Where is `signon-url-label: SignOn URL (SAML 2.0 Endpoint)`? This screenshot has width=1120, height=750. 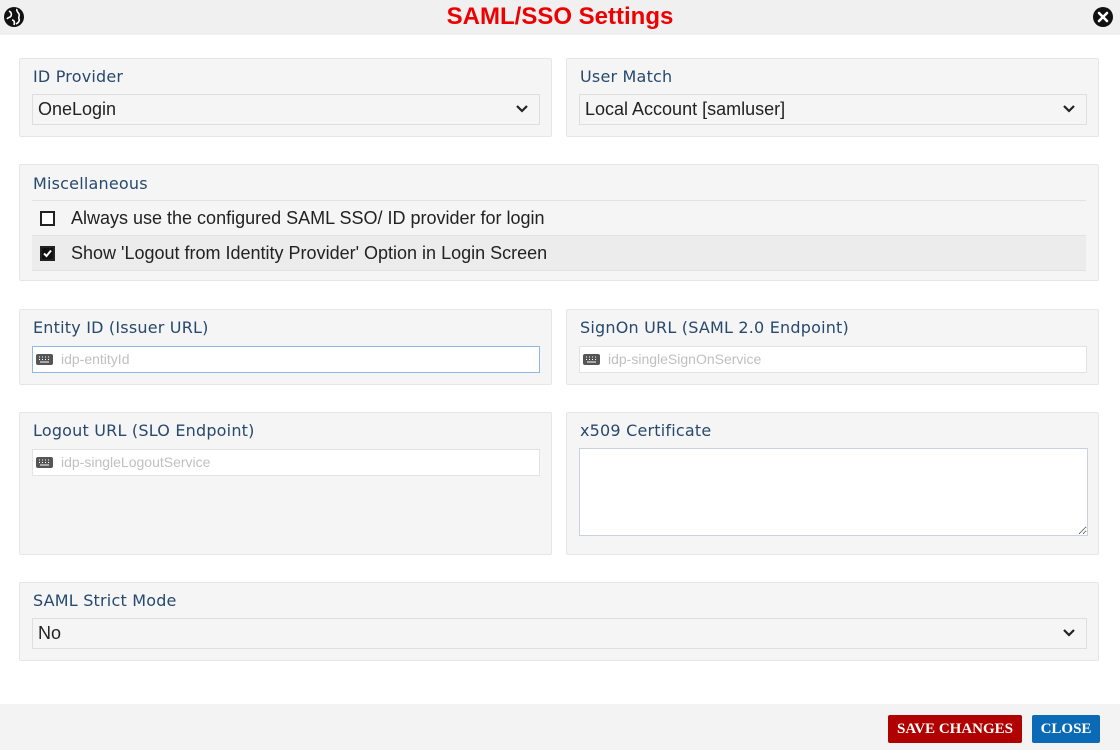 signon-url-label: SignOn URL (SAML 2.0 Endpoint) is located at coordinates (714, 327).